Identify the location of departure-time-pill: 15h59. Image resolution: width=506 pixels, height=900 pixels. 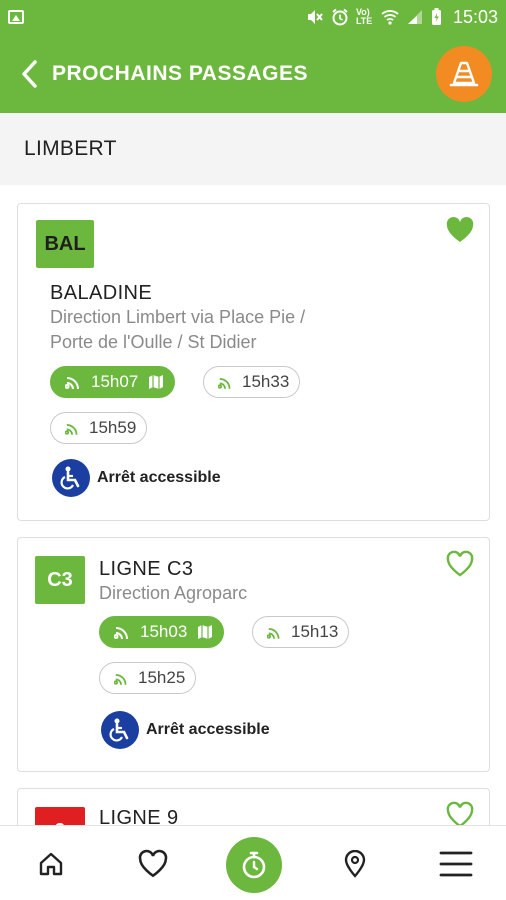
(99, 428).